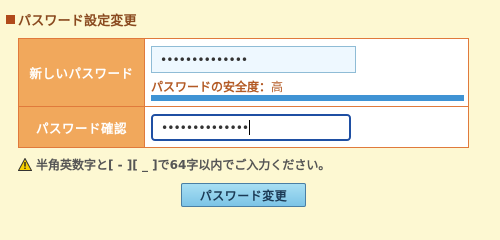 Image resolution: width=500 pixels, height=240 pixels. I want to click on section-marker, so click(10, 19).